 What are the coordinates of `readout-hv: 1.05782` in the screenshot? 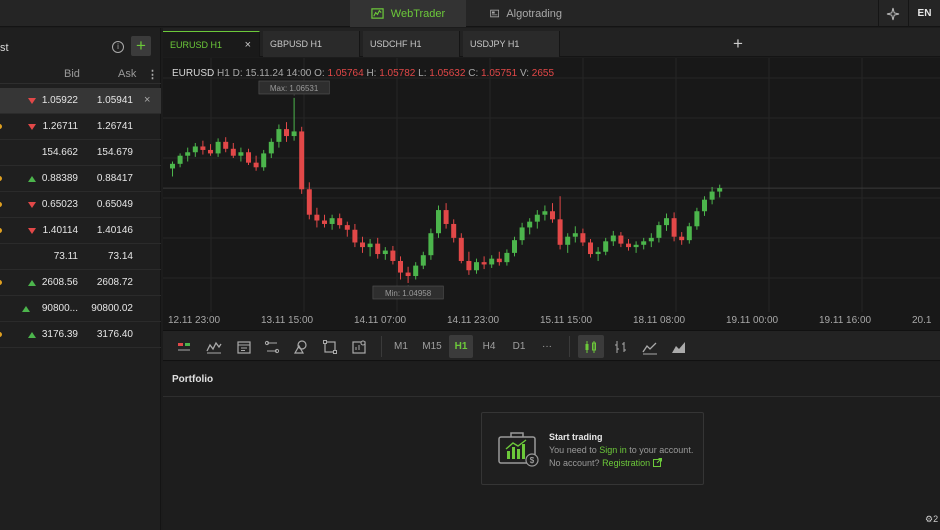 It's located at (397, 73).